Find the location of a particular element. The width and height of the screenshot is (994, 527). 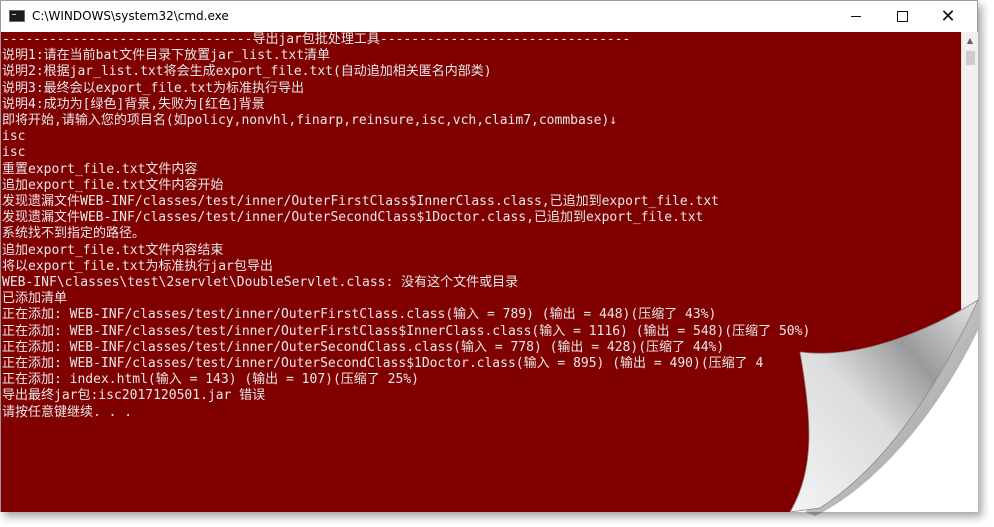

console-line: 重置export_file.txt文件内容 is located at coordinates (100, 169).